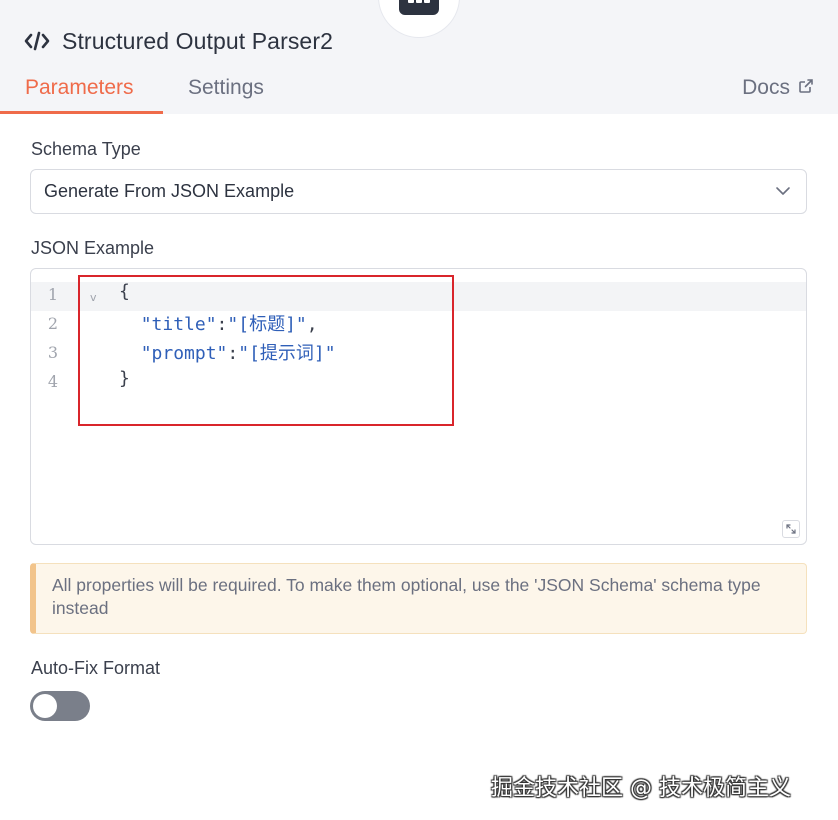  What do you see at coordinates (37, 41) in the screenshot?
I see `code-icon` at bounding box center [37, 41].